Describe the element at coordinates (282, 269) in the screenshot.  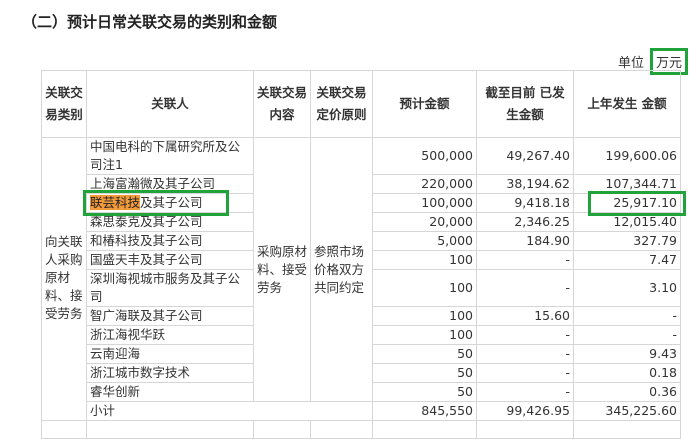
I see `content-cell: 采购原材料、接受劳务` at that location.